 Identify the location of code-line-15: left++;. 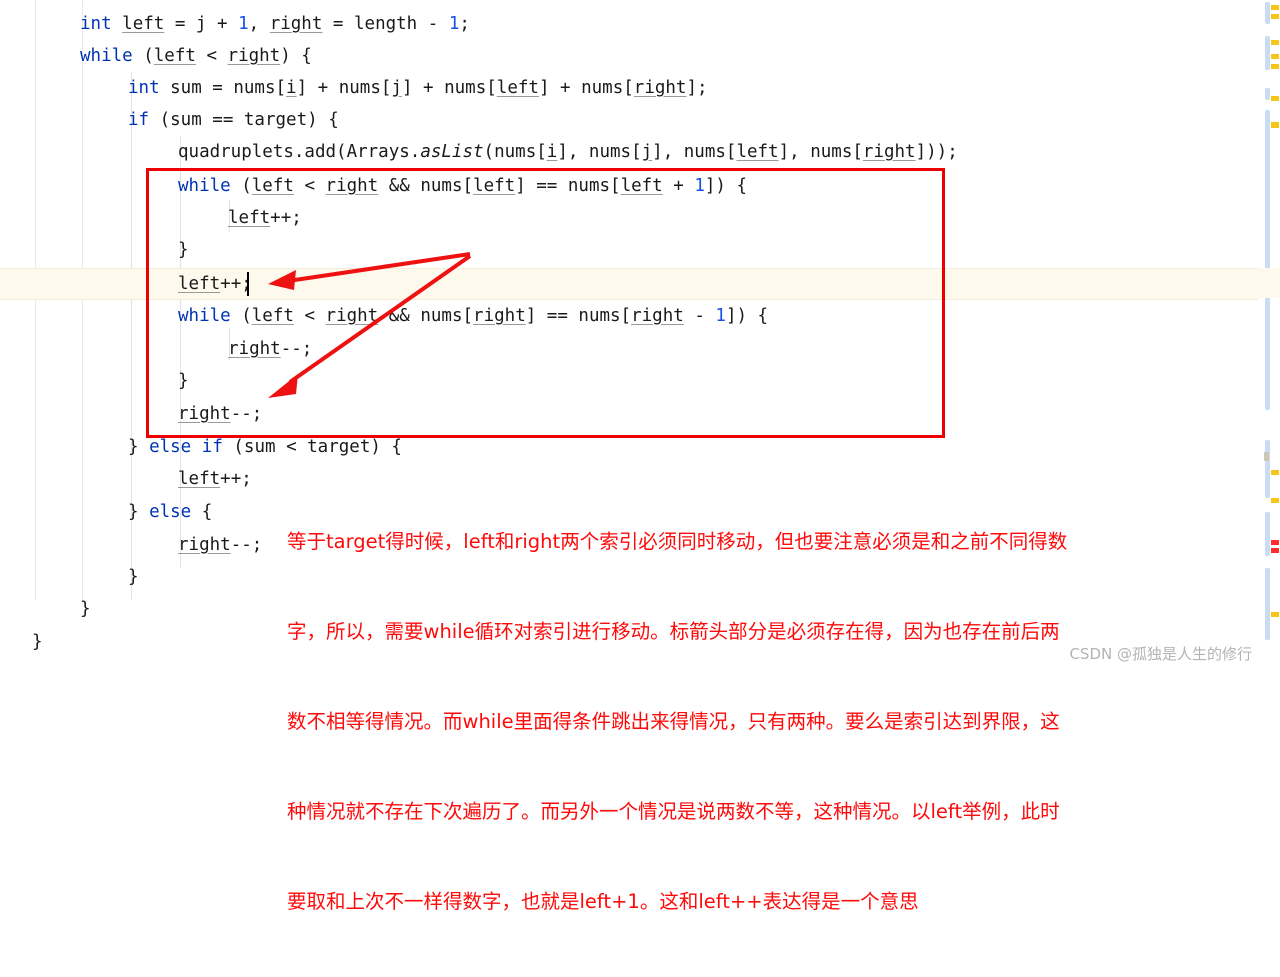
(215, 479).